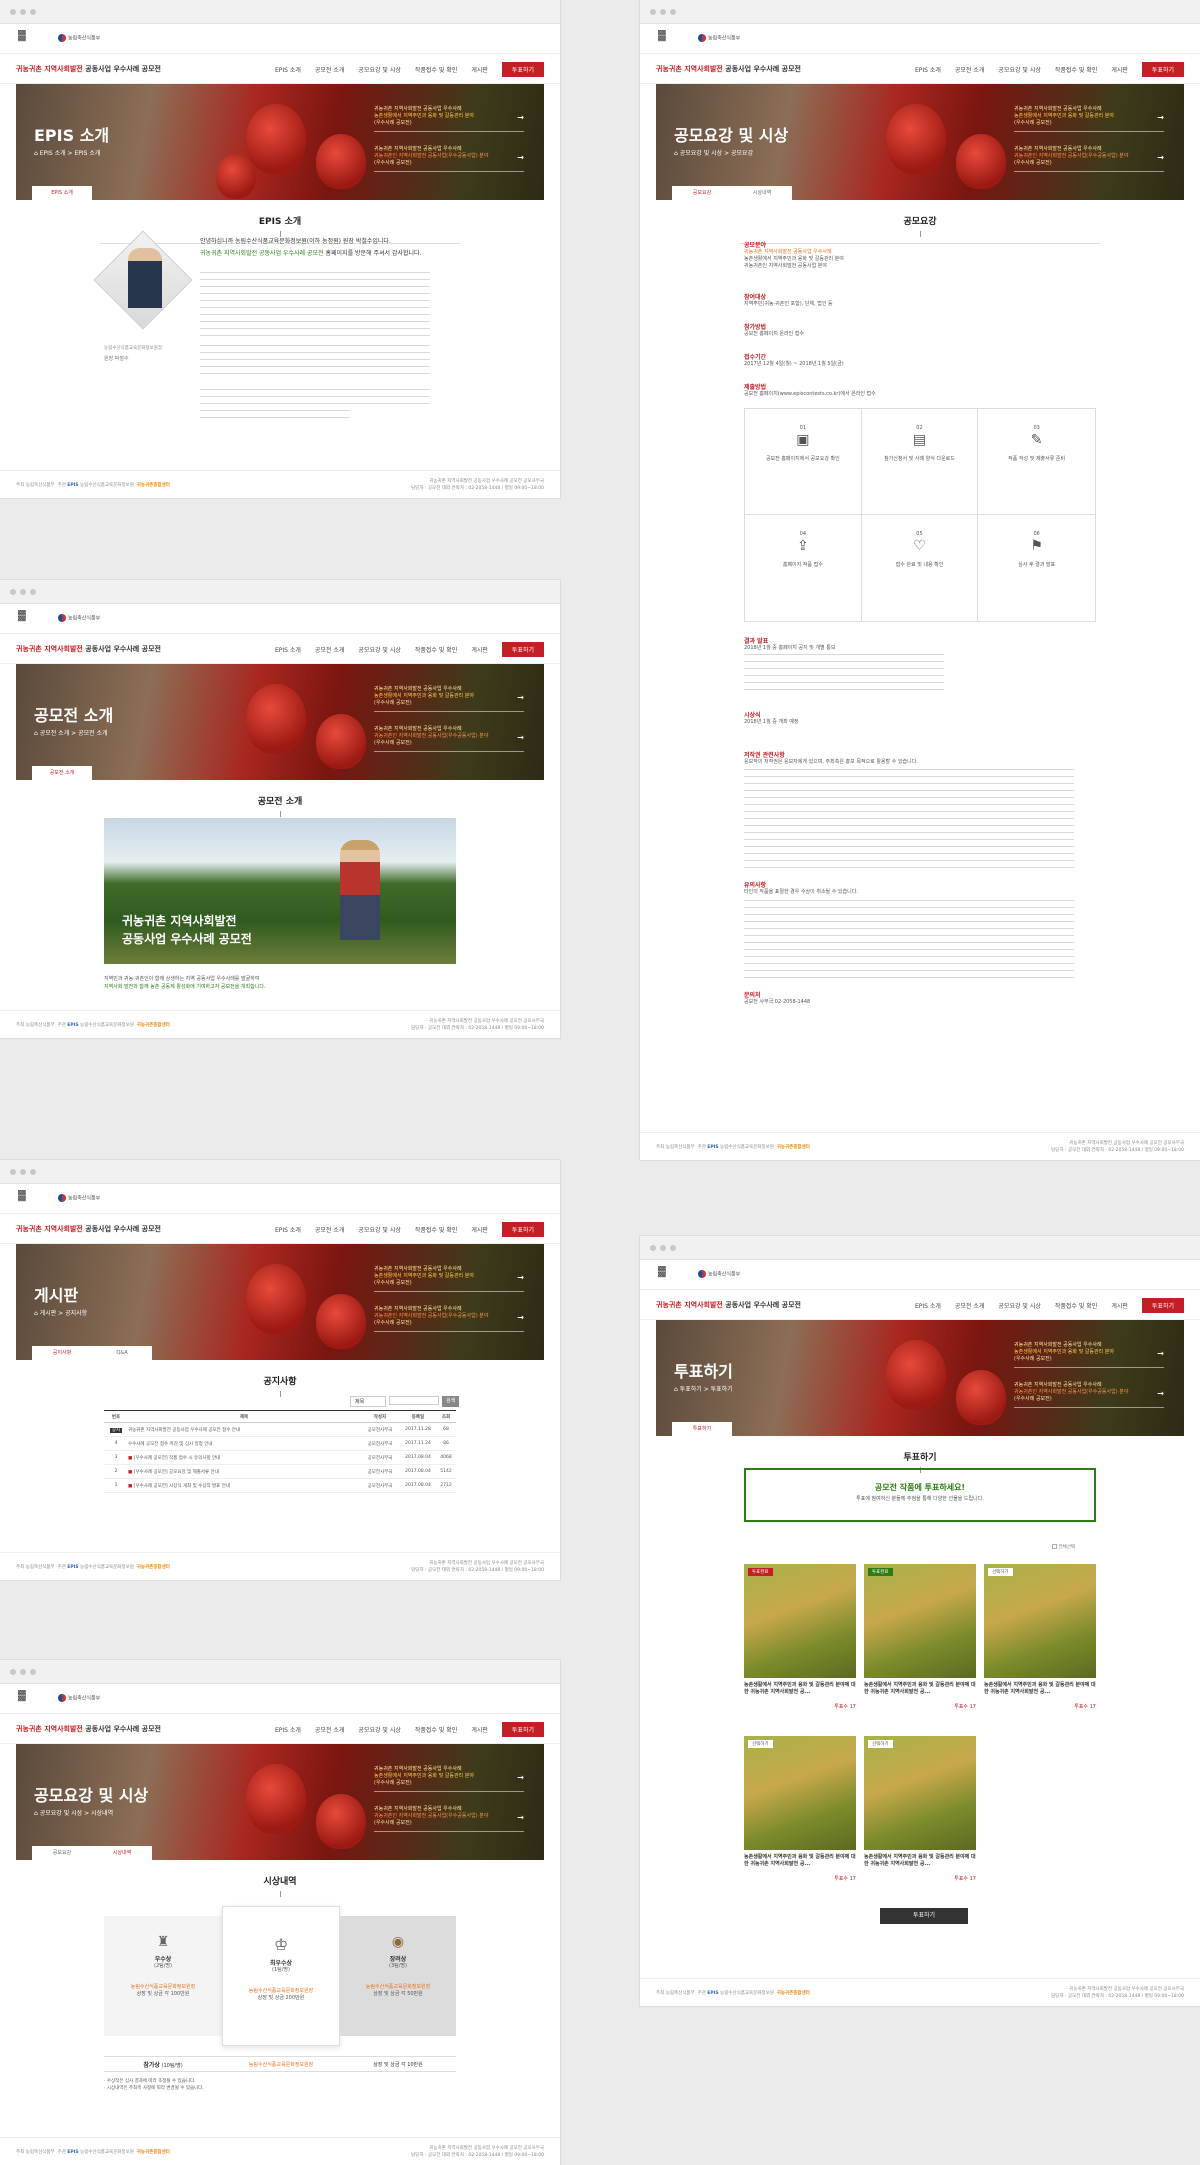 The image size is (1200, 2165). I want to click on search-input, so click(414, 1400).